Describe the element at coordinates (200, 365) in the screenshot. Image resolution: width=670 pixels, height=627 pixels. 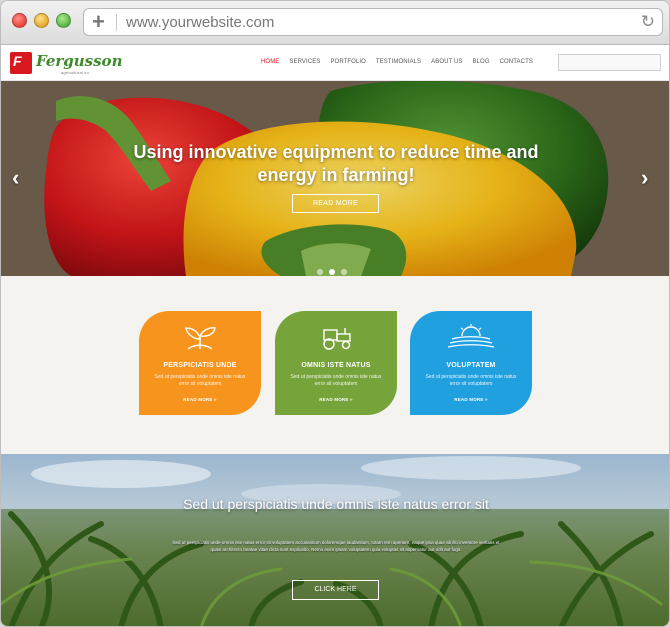
I see `service-title-1: PERSPICIATIS UNDE` at that location.